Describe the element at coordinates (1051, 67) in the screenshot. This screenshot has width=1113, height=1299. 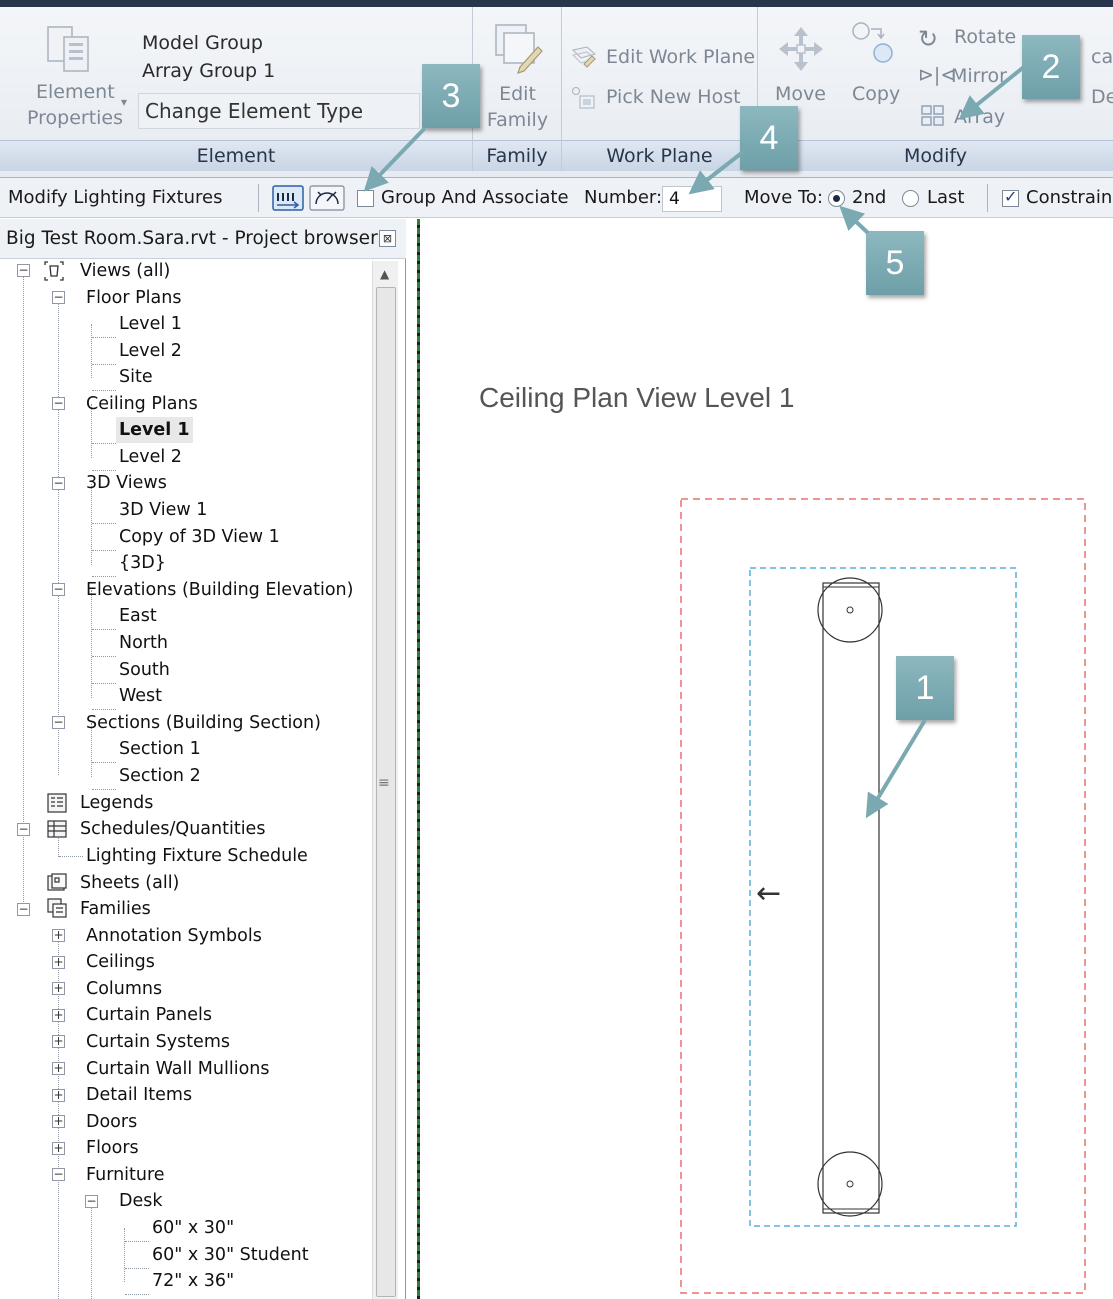
I see `callout-2: 2` at that location.